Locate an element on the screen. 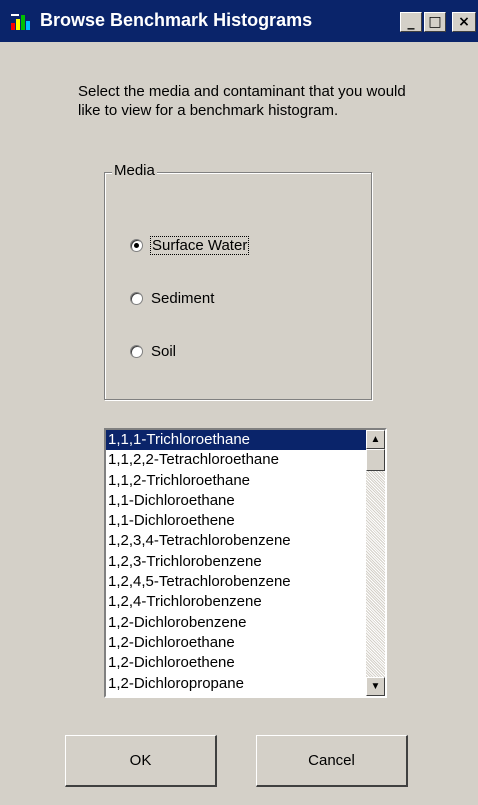  title-bar: Browse Benchmark Histograms _ □ × is located at coordinates (239, 21).